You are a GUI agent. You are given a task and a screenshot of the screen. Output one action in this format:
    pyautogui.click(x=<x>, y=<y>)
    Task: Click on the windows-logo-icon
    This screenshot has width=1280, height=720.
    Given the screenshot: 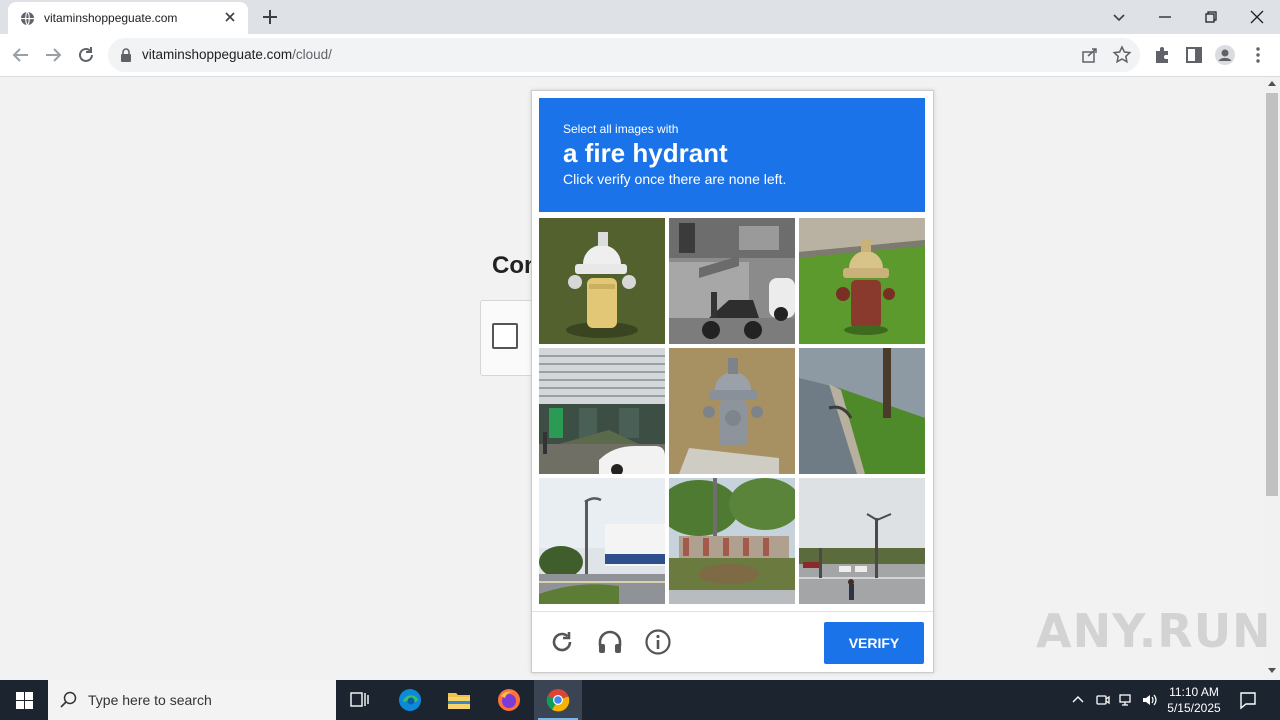 What is the action you would take?
    pyautogui.click(x=24, y=700)
    